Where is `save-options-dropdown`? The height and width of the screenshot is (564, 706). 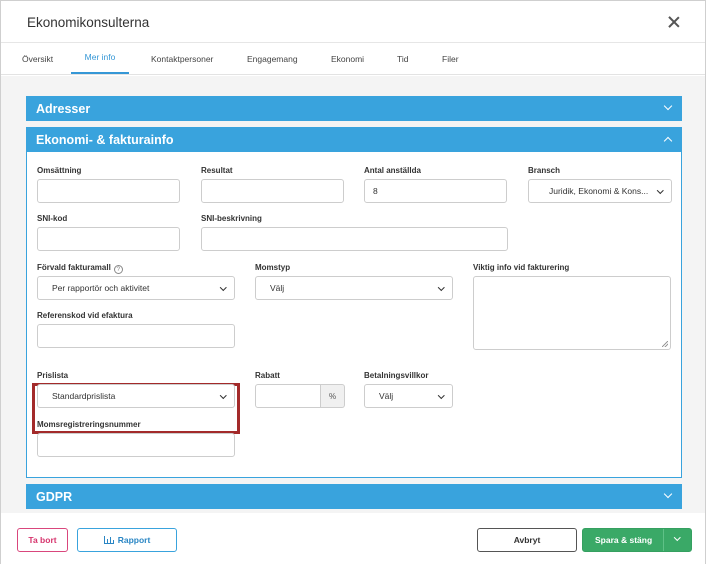
save-options-dropdown is located at coordinates (677, 540).